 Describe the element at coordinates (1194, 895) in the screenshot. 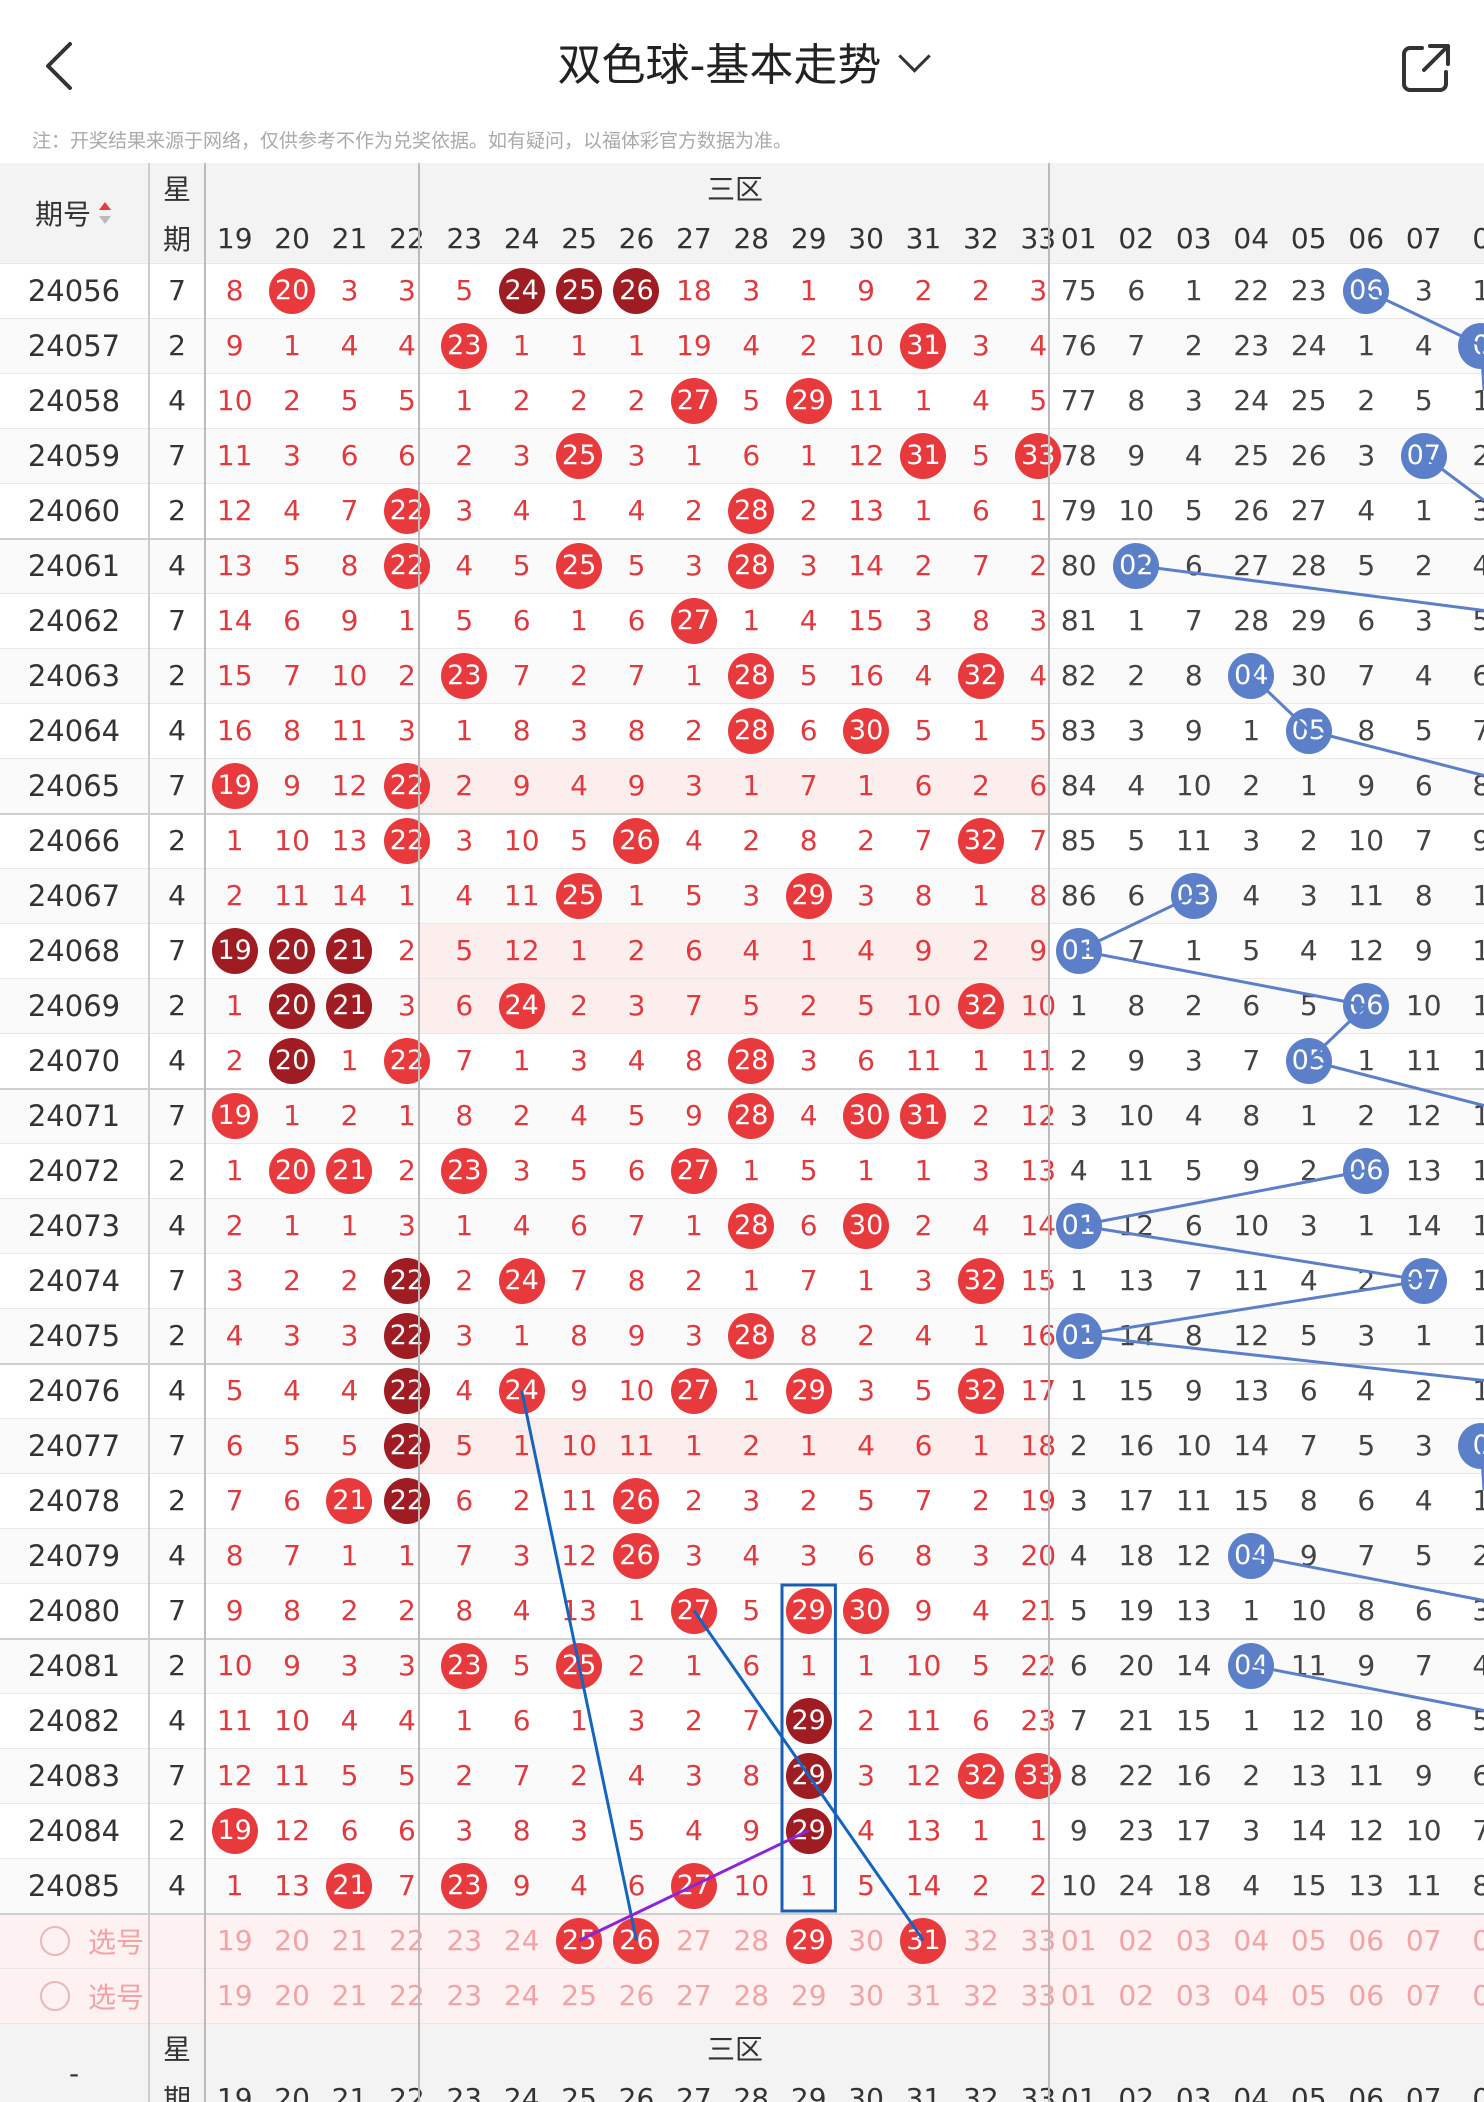

I see `blue-cell: 03` at that location.